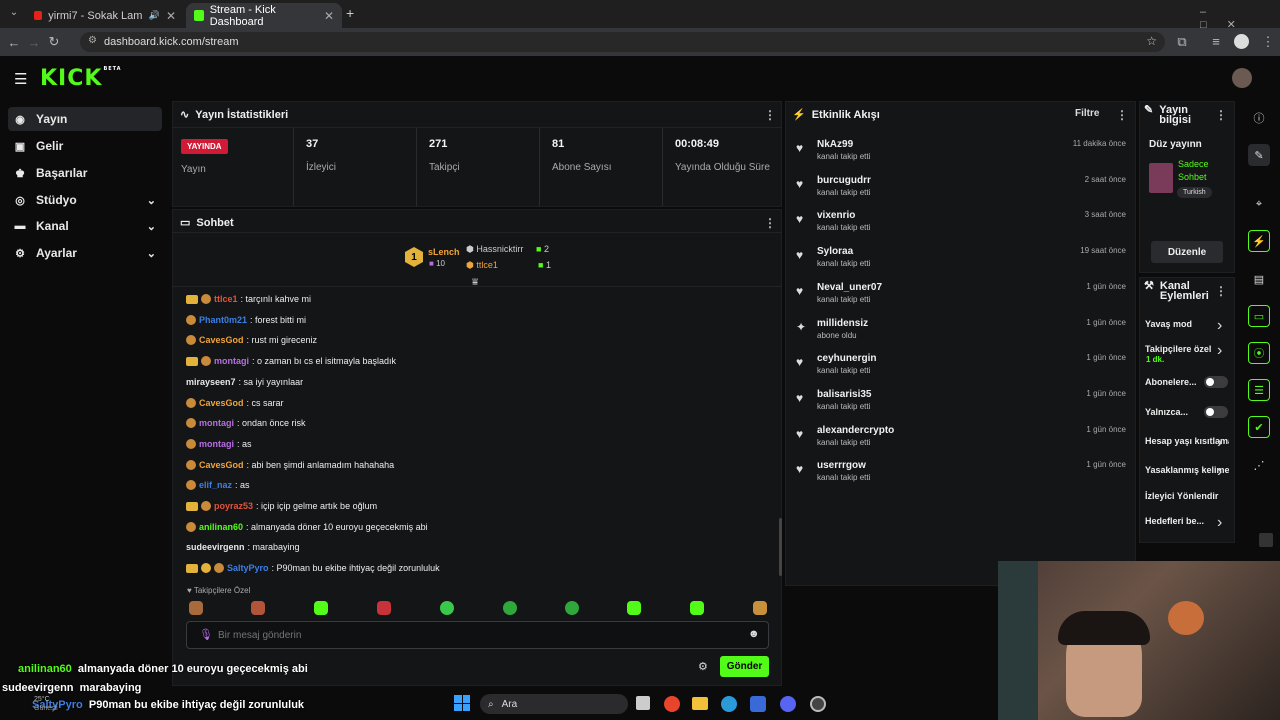 This screenshot has width=1280, height=720. Describe the element at coordinates (835, 144) in the screenshot. I see `event-username: NkAz99` at that location.